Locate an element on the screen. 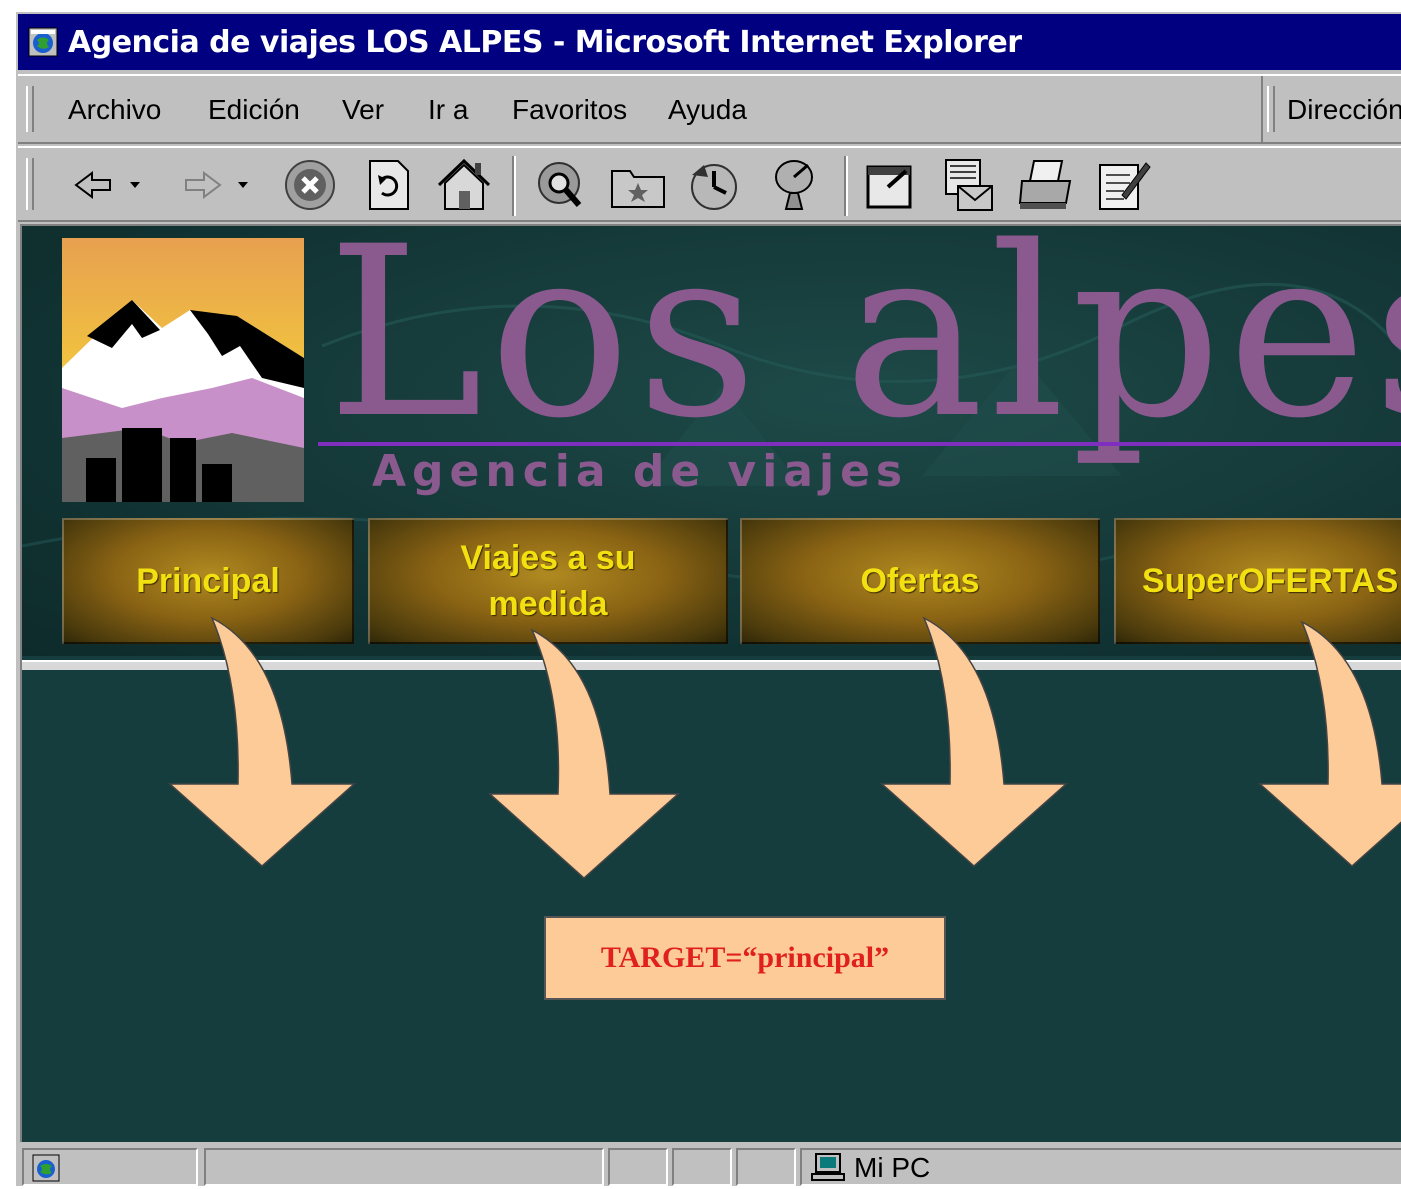  target-annotation-text: TARGET=“principal” is located at coordinates (745, 957).